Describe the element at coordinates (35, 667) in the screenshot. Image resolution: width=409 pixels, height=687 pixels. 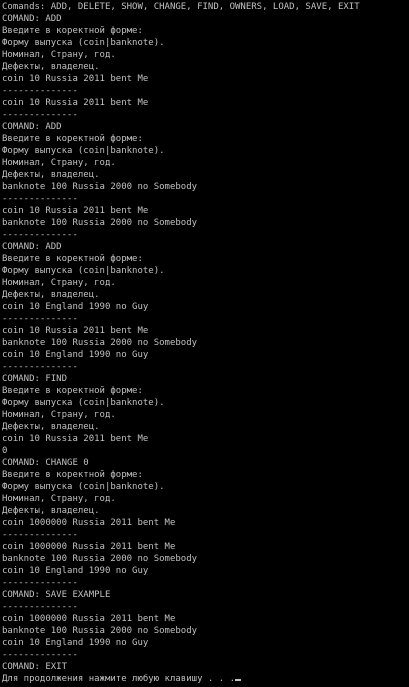
I see `console-line: COMAND: EXIT` at that location.